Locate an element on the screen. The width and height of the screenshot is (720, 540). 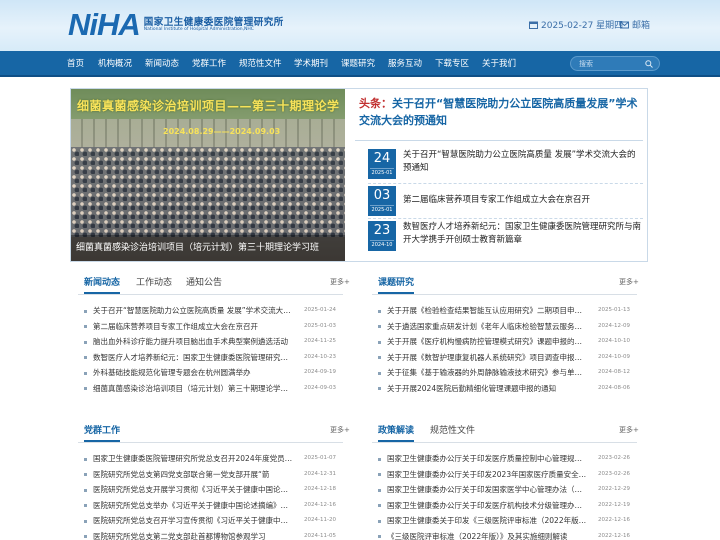
badge-day: 23 is located at coordinates (382, 230).